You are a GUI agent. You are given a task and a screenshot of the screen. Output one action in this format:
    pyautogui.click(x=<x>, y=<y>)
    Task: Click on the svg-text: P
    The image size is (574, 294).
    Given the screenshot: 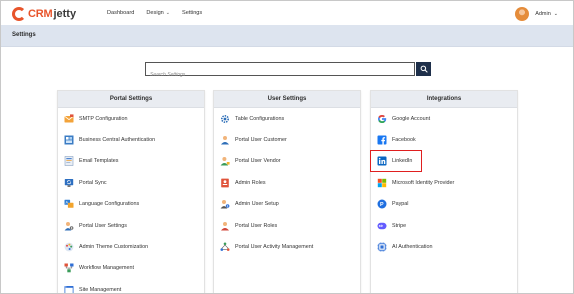 What is the action you would take?
    pyautogui.click(x=382, y=205)
    